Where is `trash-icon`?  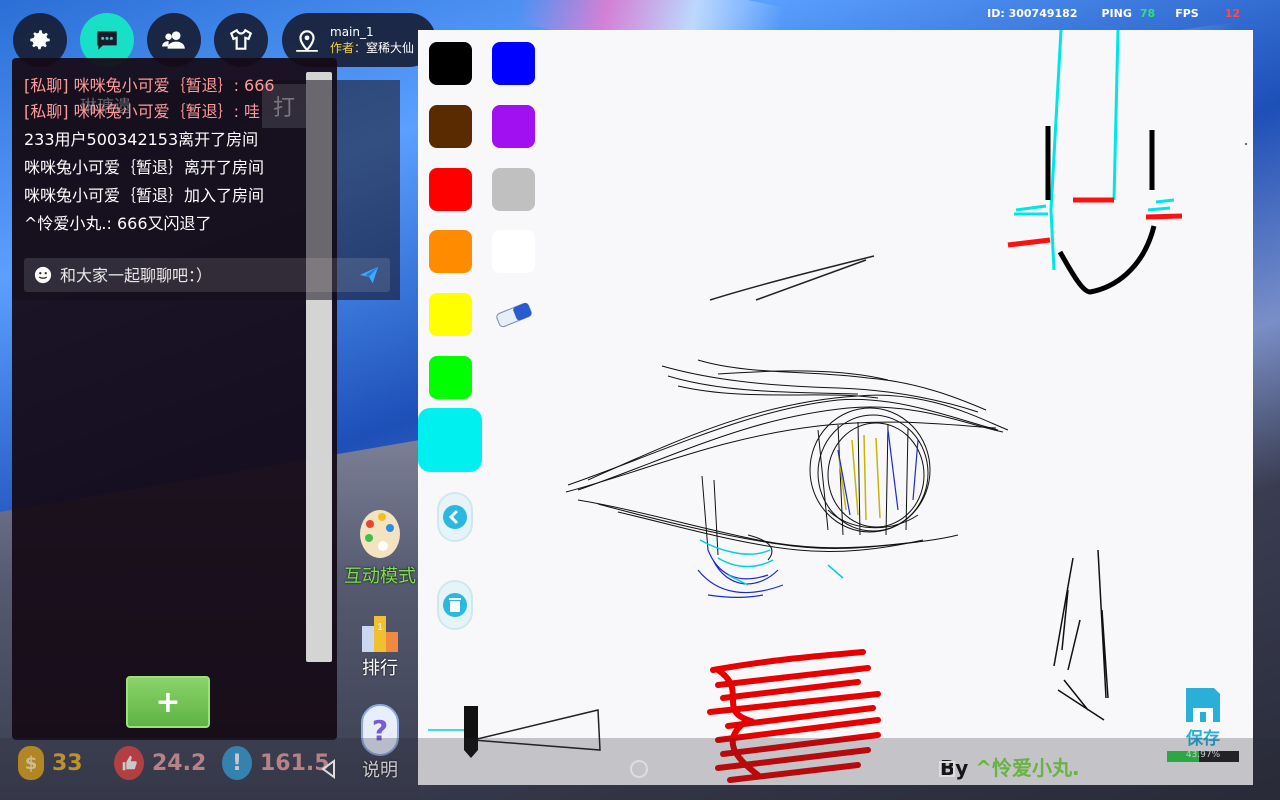 trash-icon is located at coordinates (455, 605).